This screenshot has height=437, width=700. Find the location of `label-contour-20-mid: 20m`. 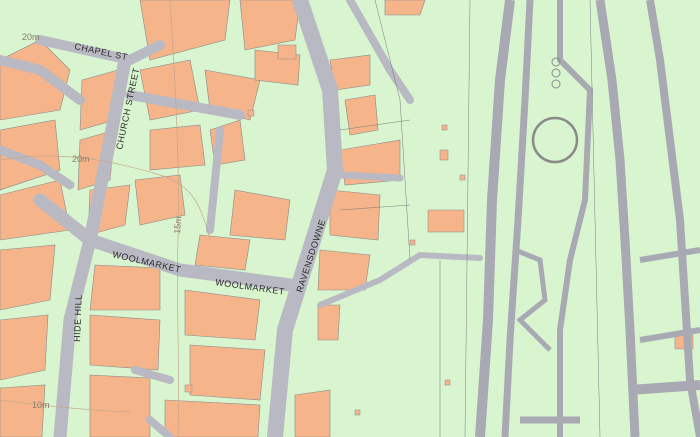

label-contour-20-mid: 20m is located at coordinates (81, 159).